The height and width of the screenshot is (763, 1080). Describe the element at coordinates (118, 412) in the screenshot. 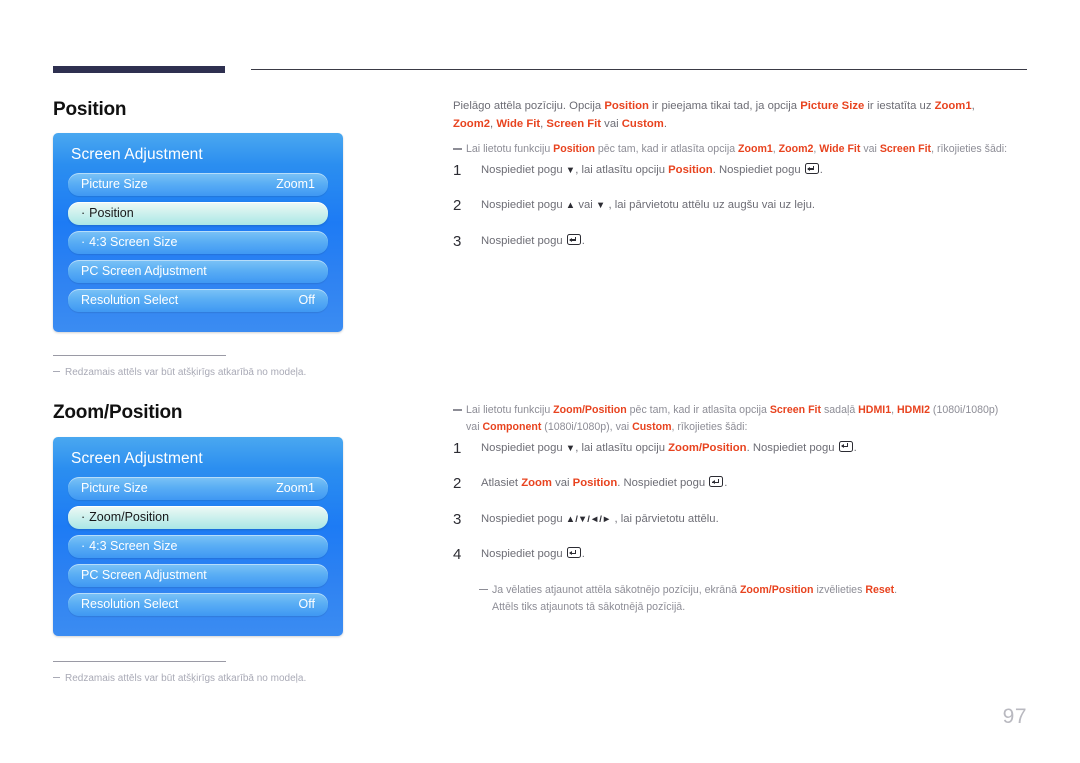

I see `page-title-zoom-position: Zoom/Position` at that location.